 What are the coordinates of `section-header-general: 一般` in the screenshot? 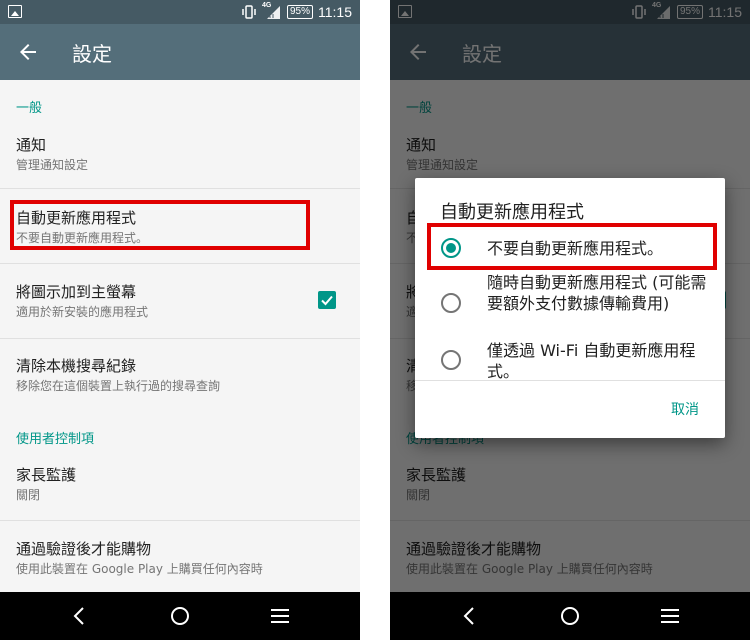 It's located at (29, 108).